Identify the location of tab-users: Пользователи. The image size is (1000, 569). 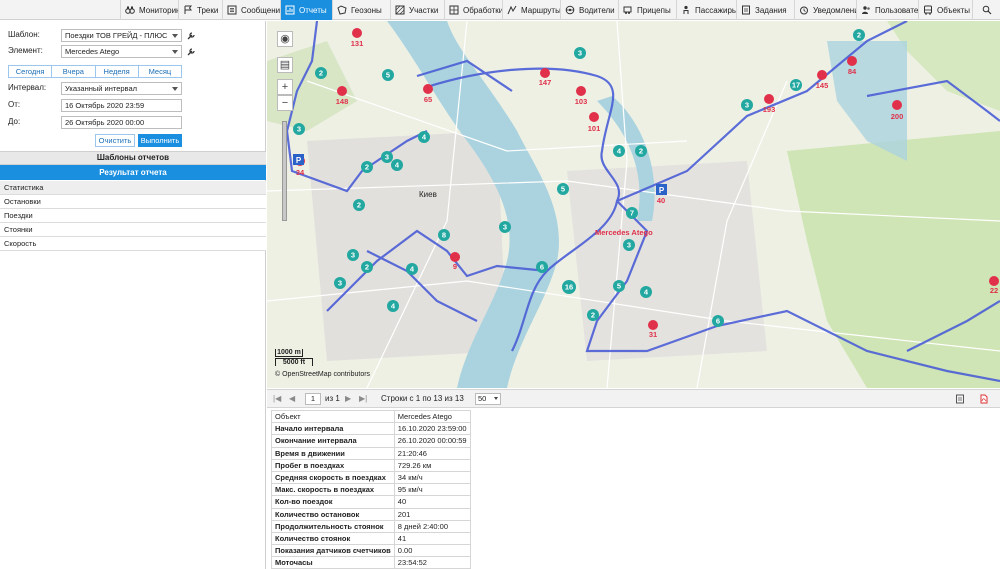
(887, 10).